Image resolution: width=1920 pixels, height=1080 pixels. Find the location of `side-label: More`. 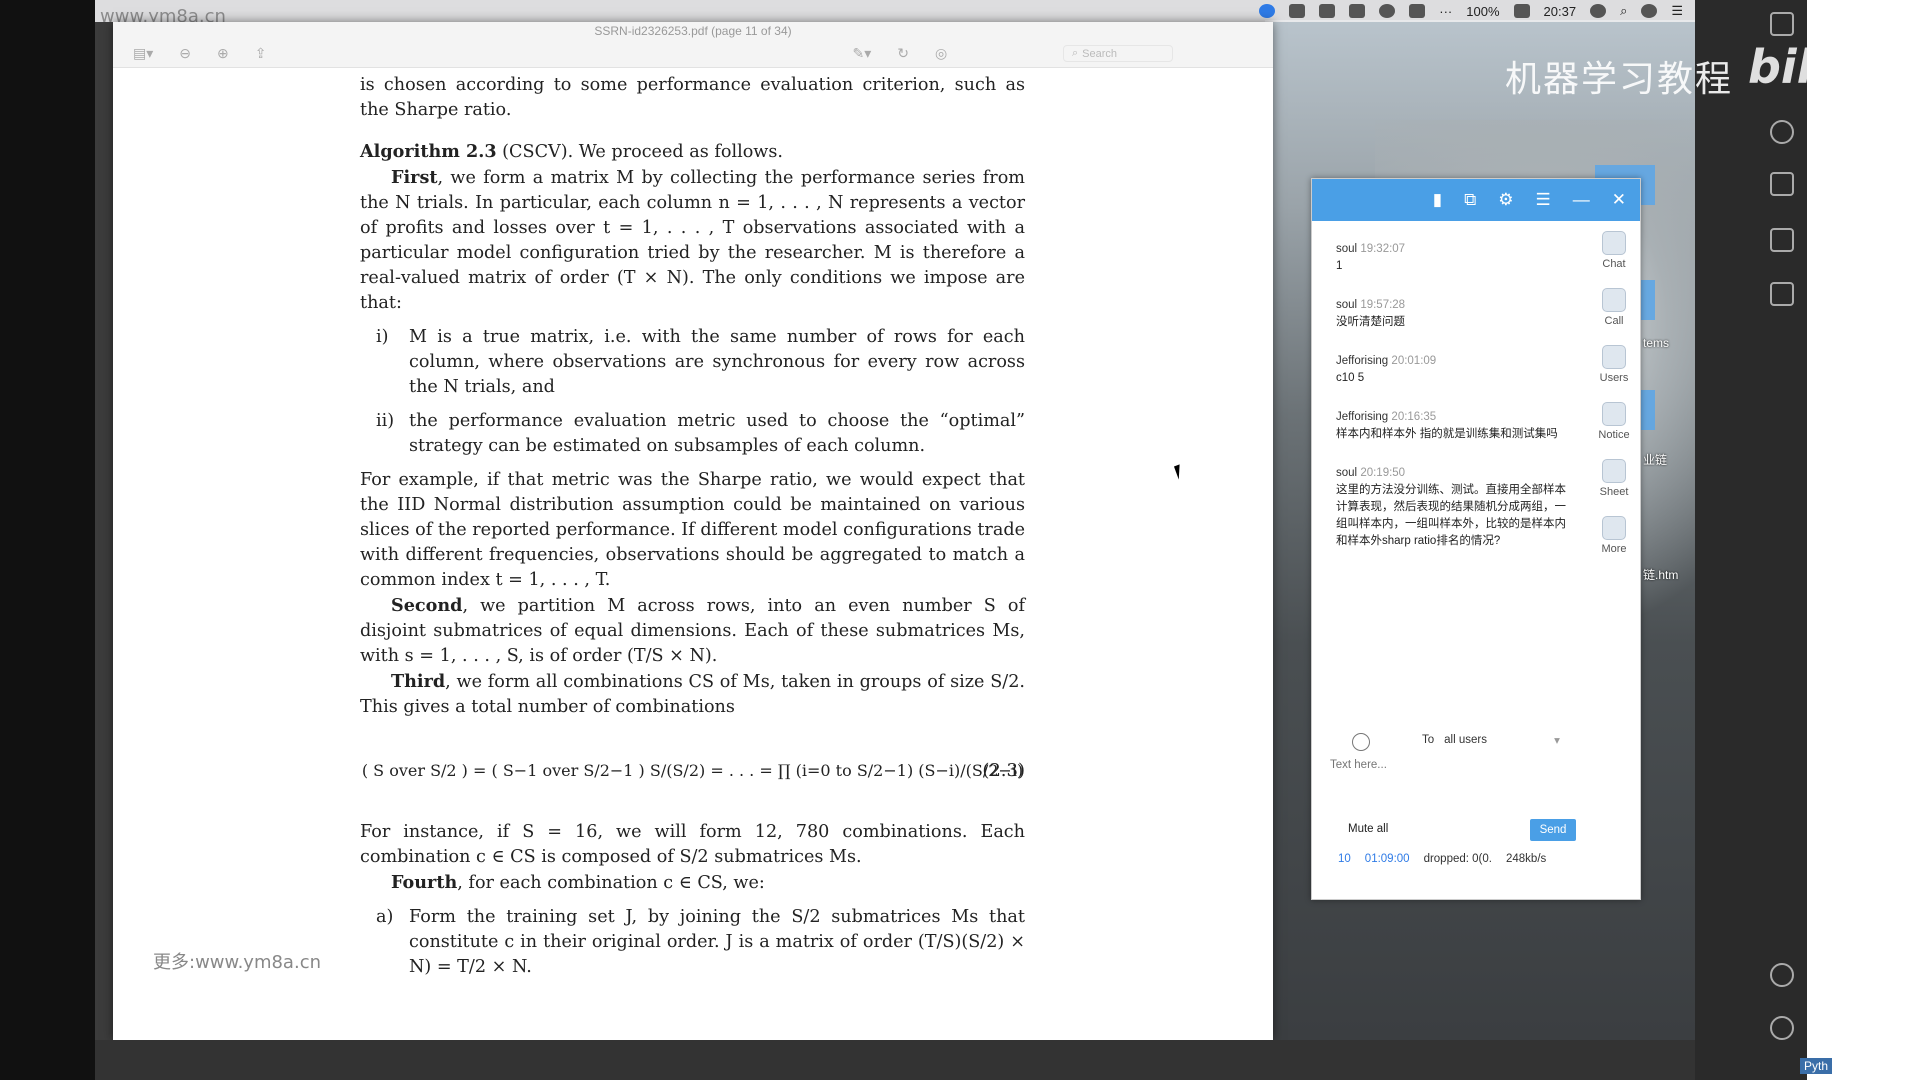

side-label: More is located at coordinates (1614, 549).